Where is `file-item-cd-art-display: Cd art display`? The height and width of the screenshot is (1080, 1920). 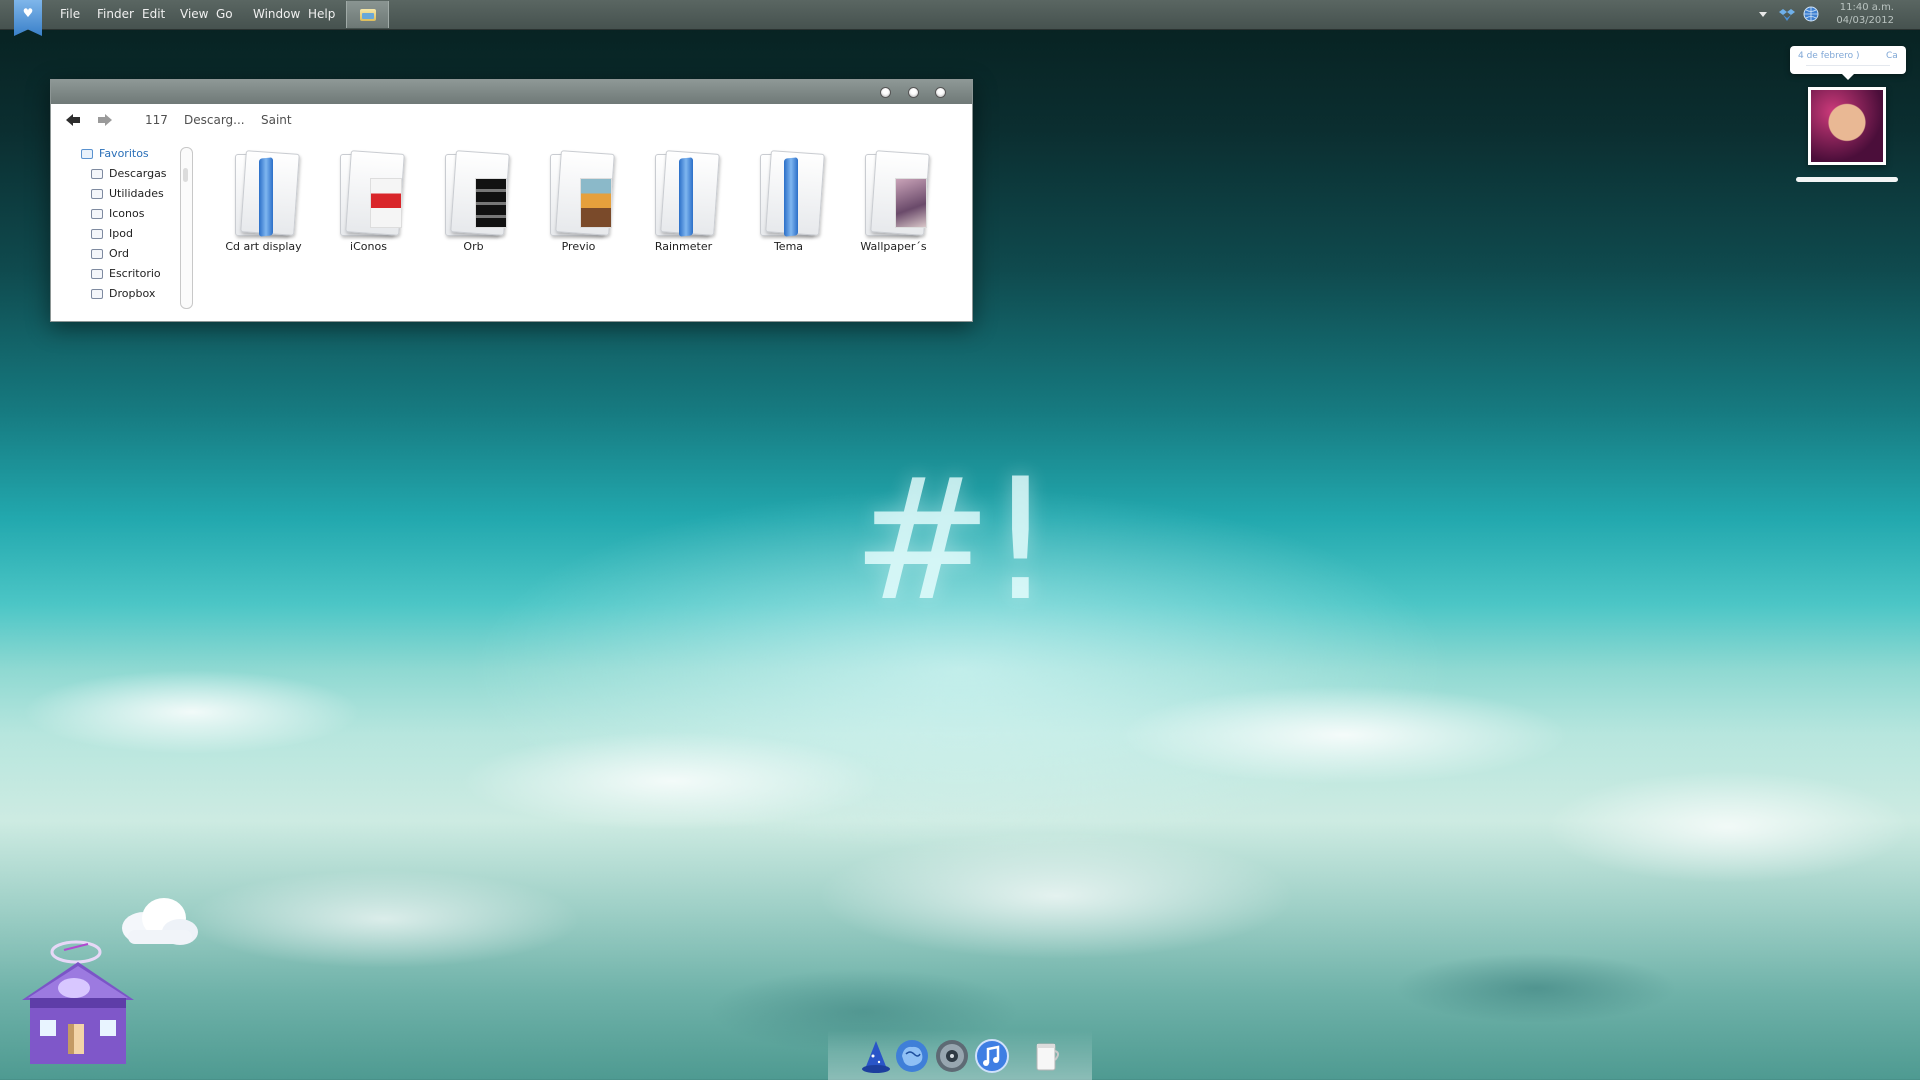
file-item-cd-art-display: Cd art display is located at coordinates (263, 201).